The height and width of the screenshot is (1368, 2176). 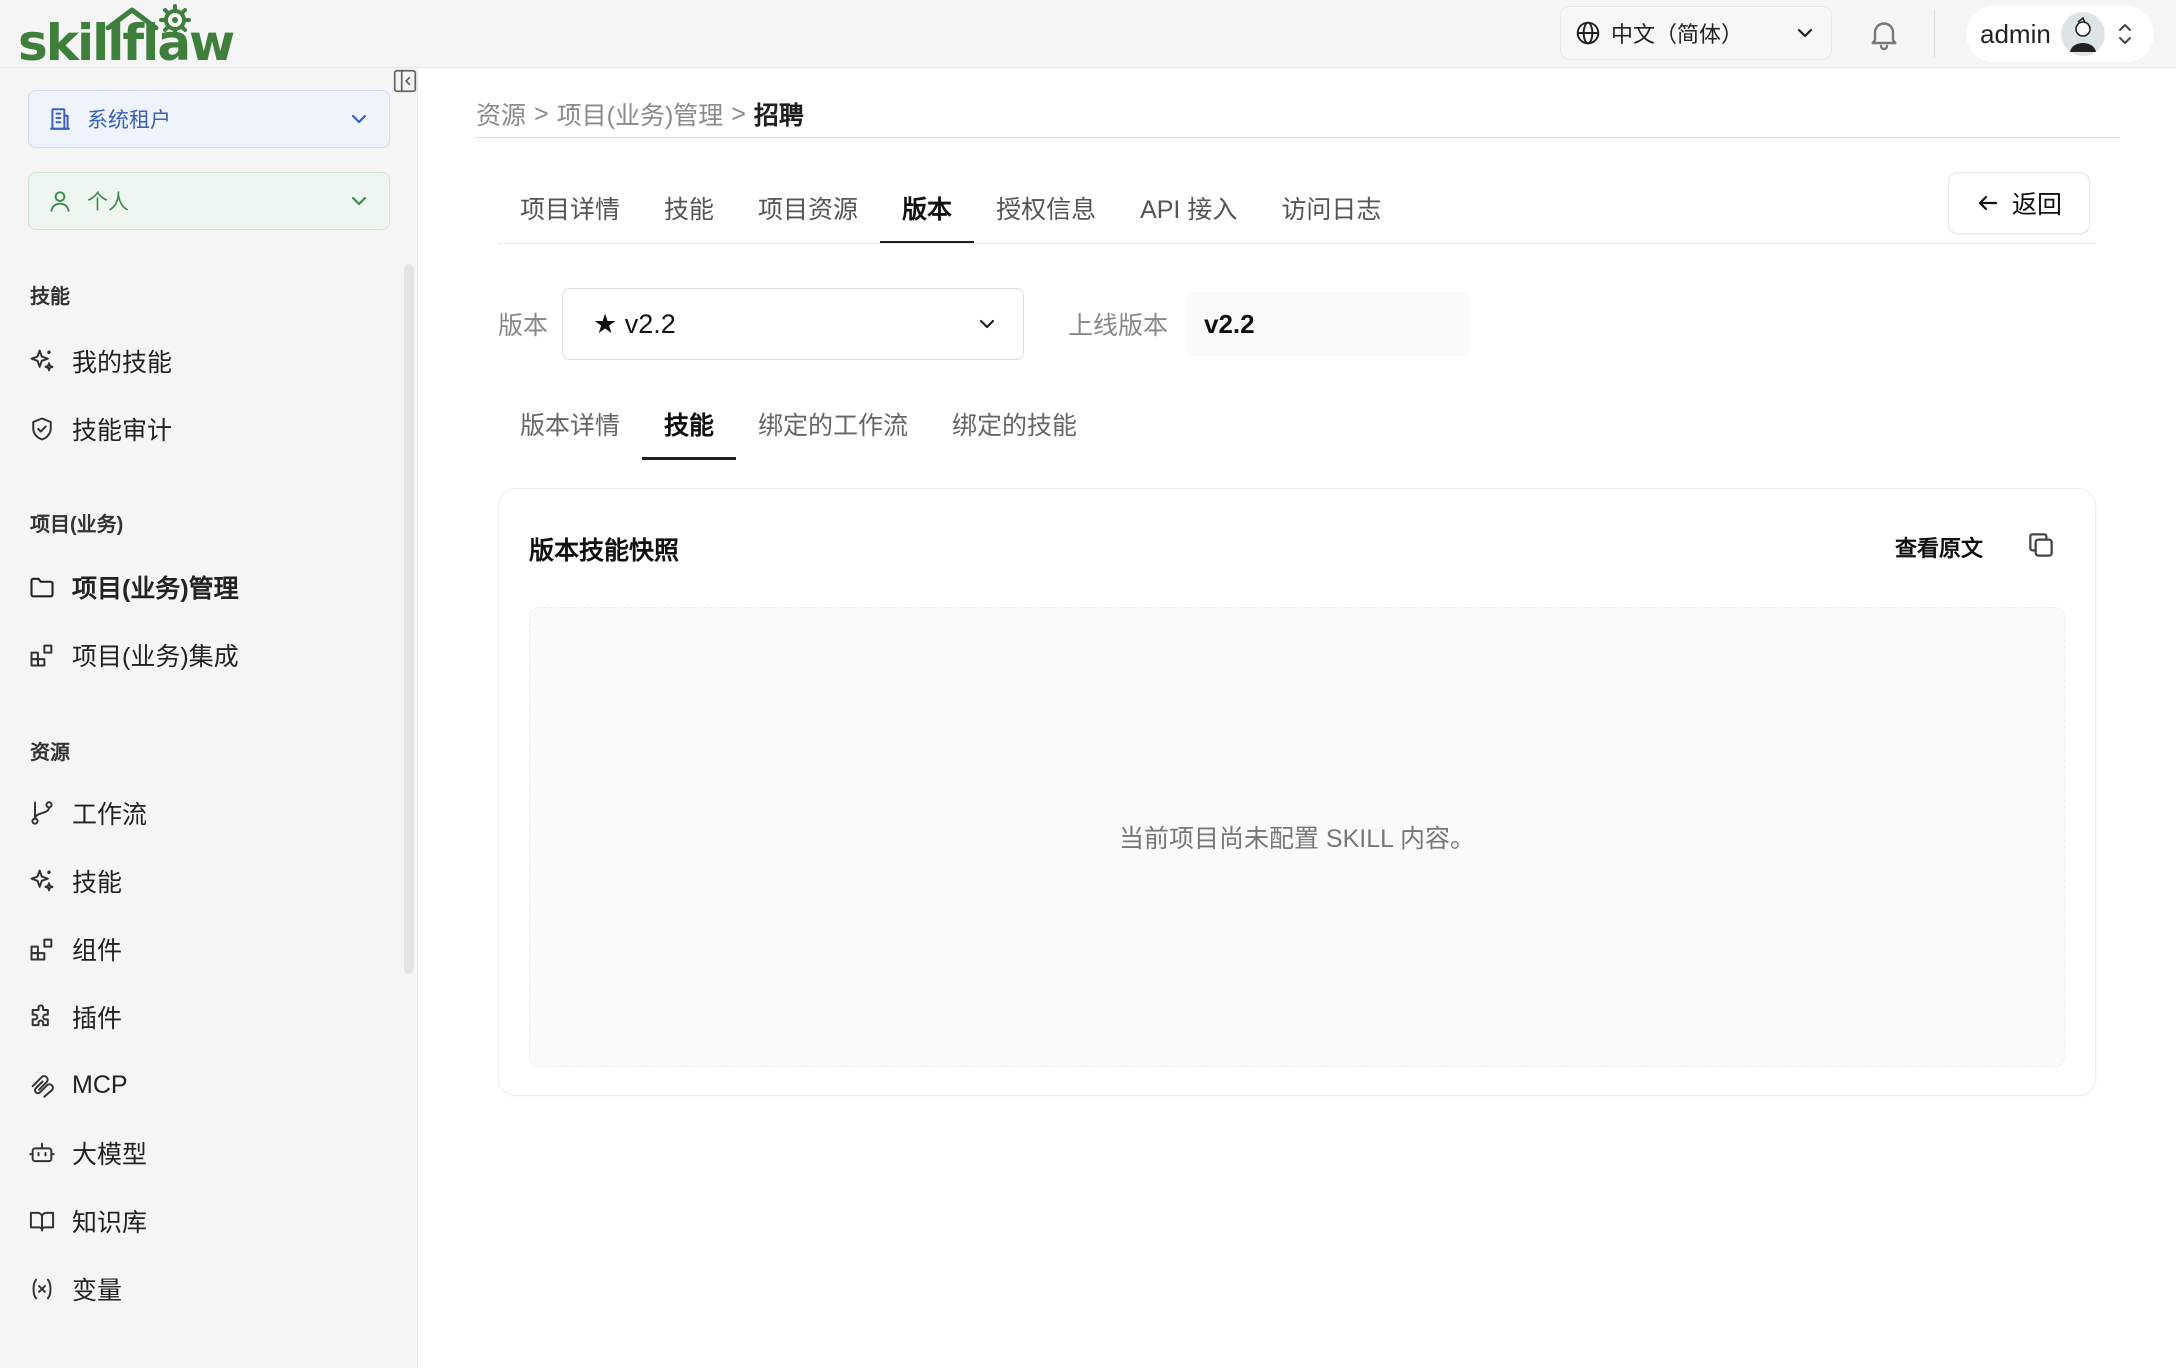 I want to click on user-menu: admin, so click(x=2060, y=34).